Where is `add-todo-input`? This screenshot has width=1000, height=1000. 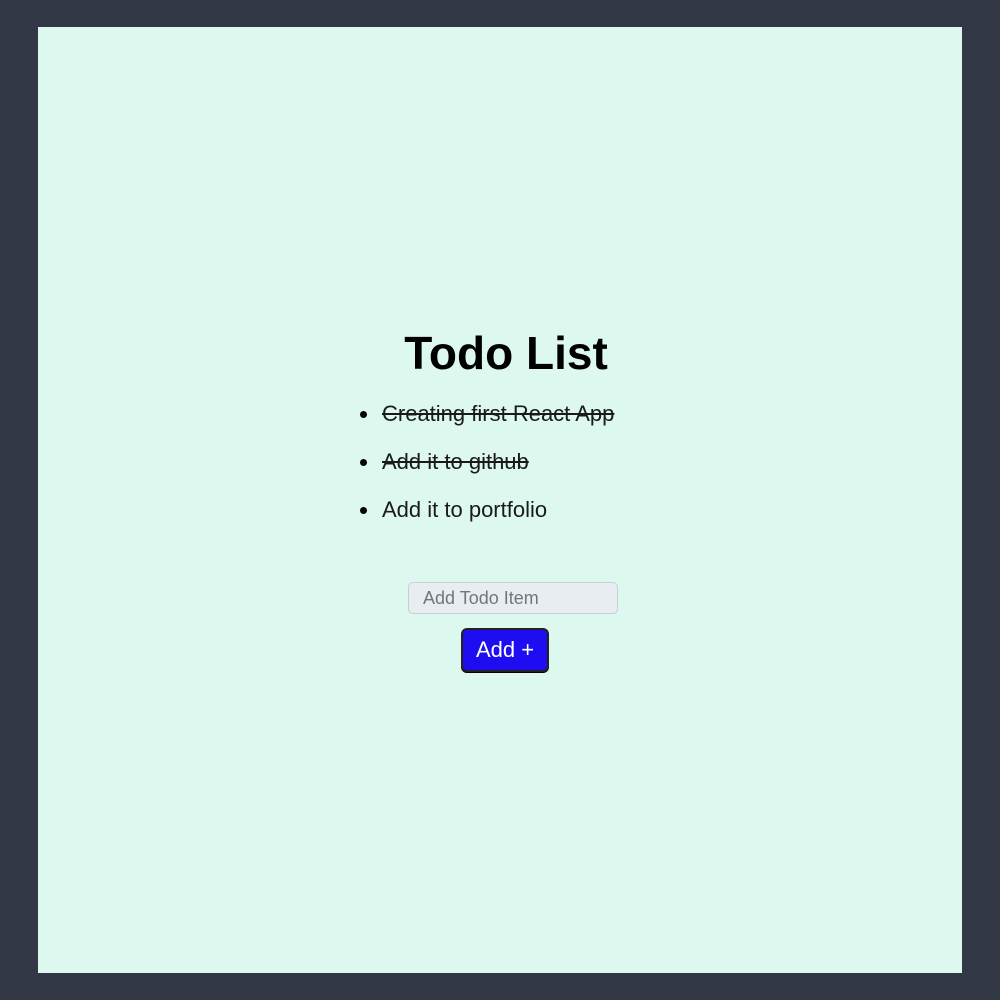
add-todo-input is located at coordinates (513, 598).